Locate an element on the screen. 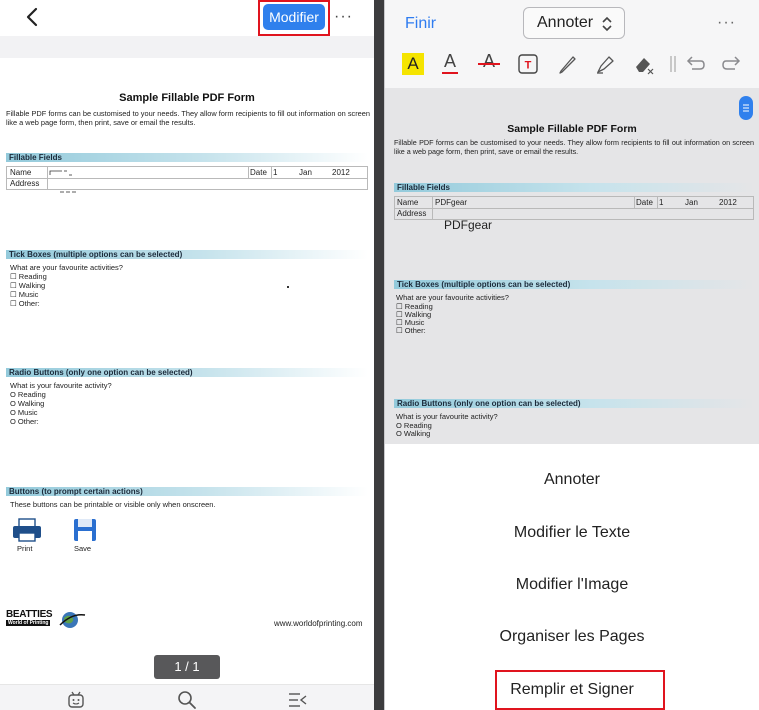 This screenshot has width=759, height=710. scroll-handle is located at coordinates (746, 108).